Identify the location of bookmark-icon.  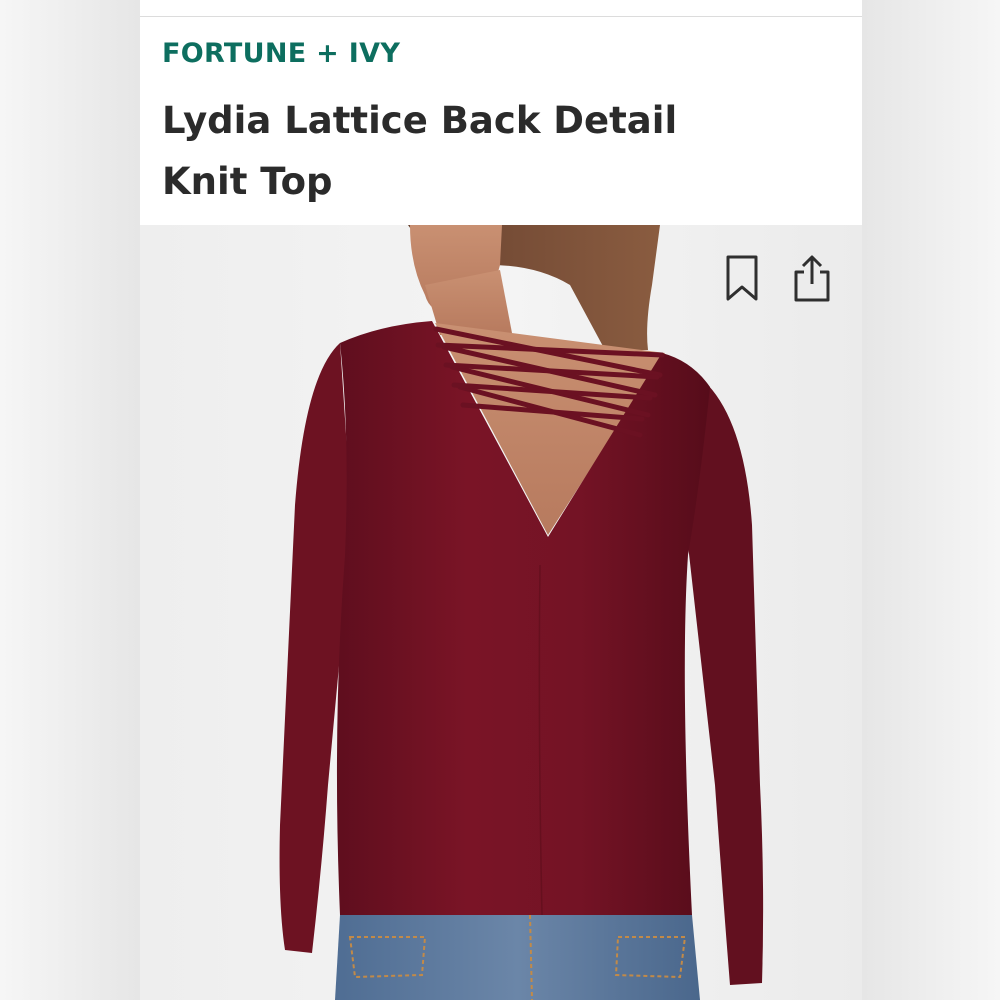
(742, 278).